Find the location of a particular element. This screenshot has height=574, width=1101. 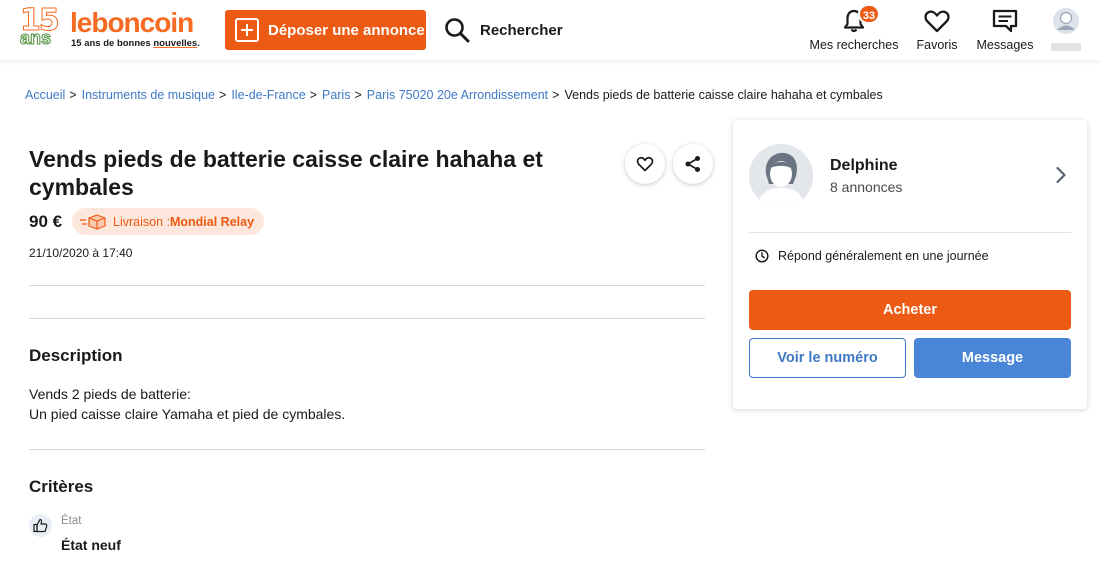

delivery-badge: Livraison : Mondial Relay is located at coordinates (168, 221).